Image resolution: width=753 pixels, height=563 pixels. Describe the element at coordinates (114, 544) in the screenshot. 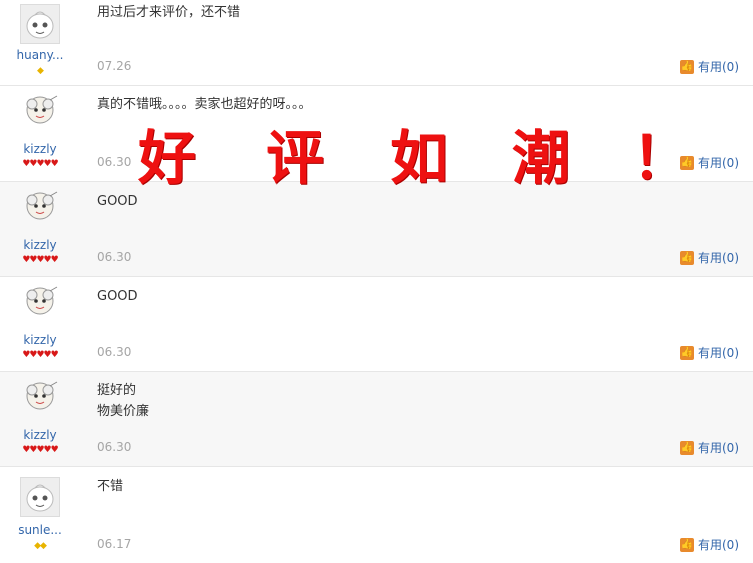

I see `review-date: 06.17` at that location.